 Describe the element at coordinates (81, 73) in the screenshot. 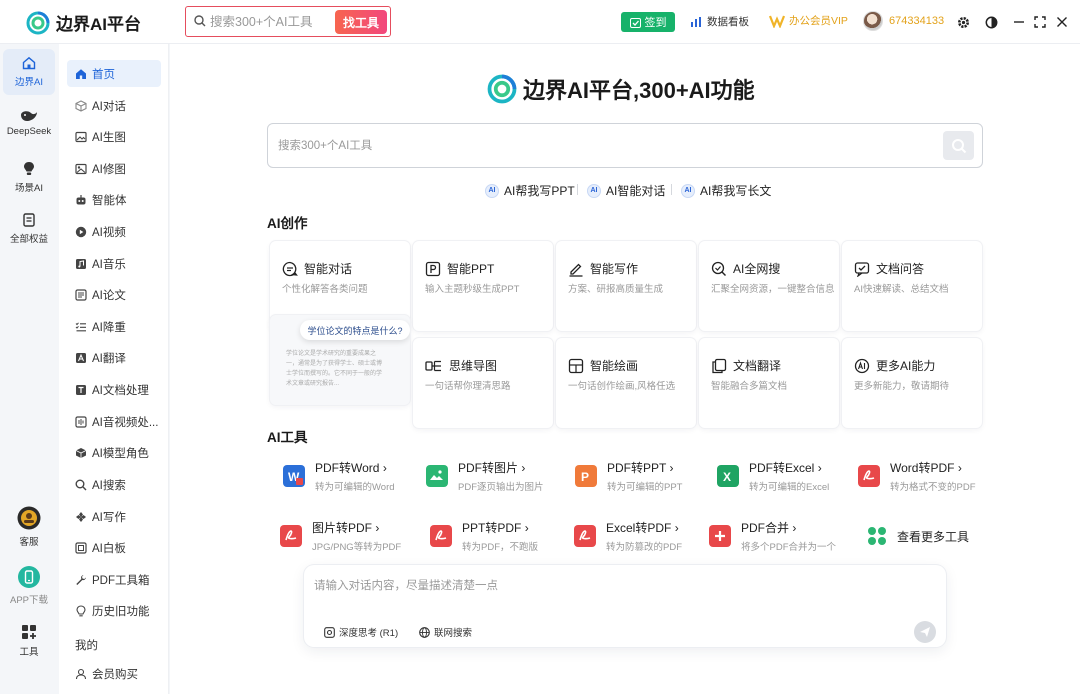

I see `home-icon` at that location.